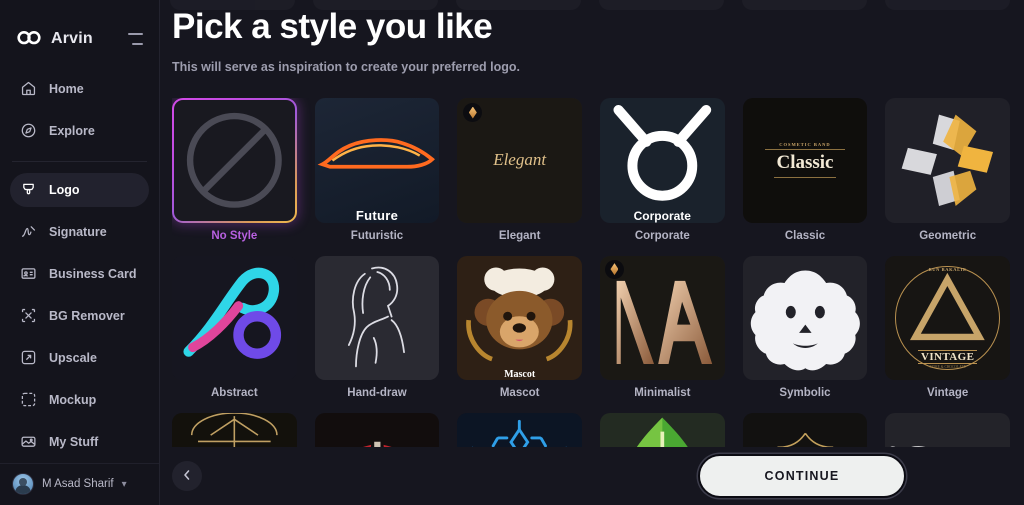 The height and width of the screenshot is (505, 1024). I want to click on style-card-elegant: Elegant Elegant, so click(519, 170).